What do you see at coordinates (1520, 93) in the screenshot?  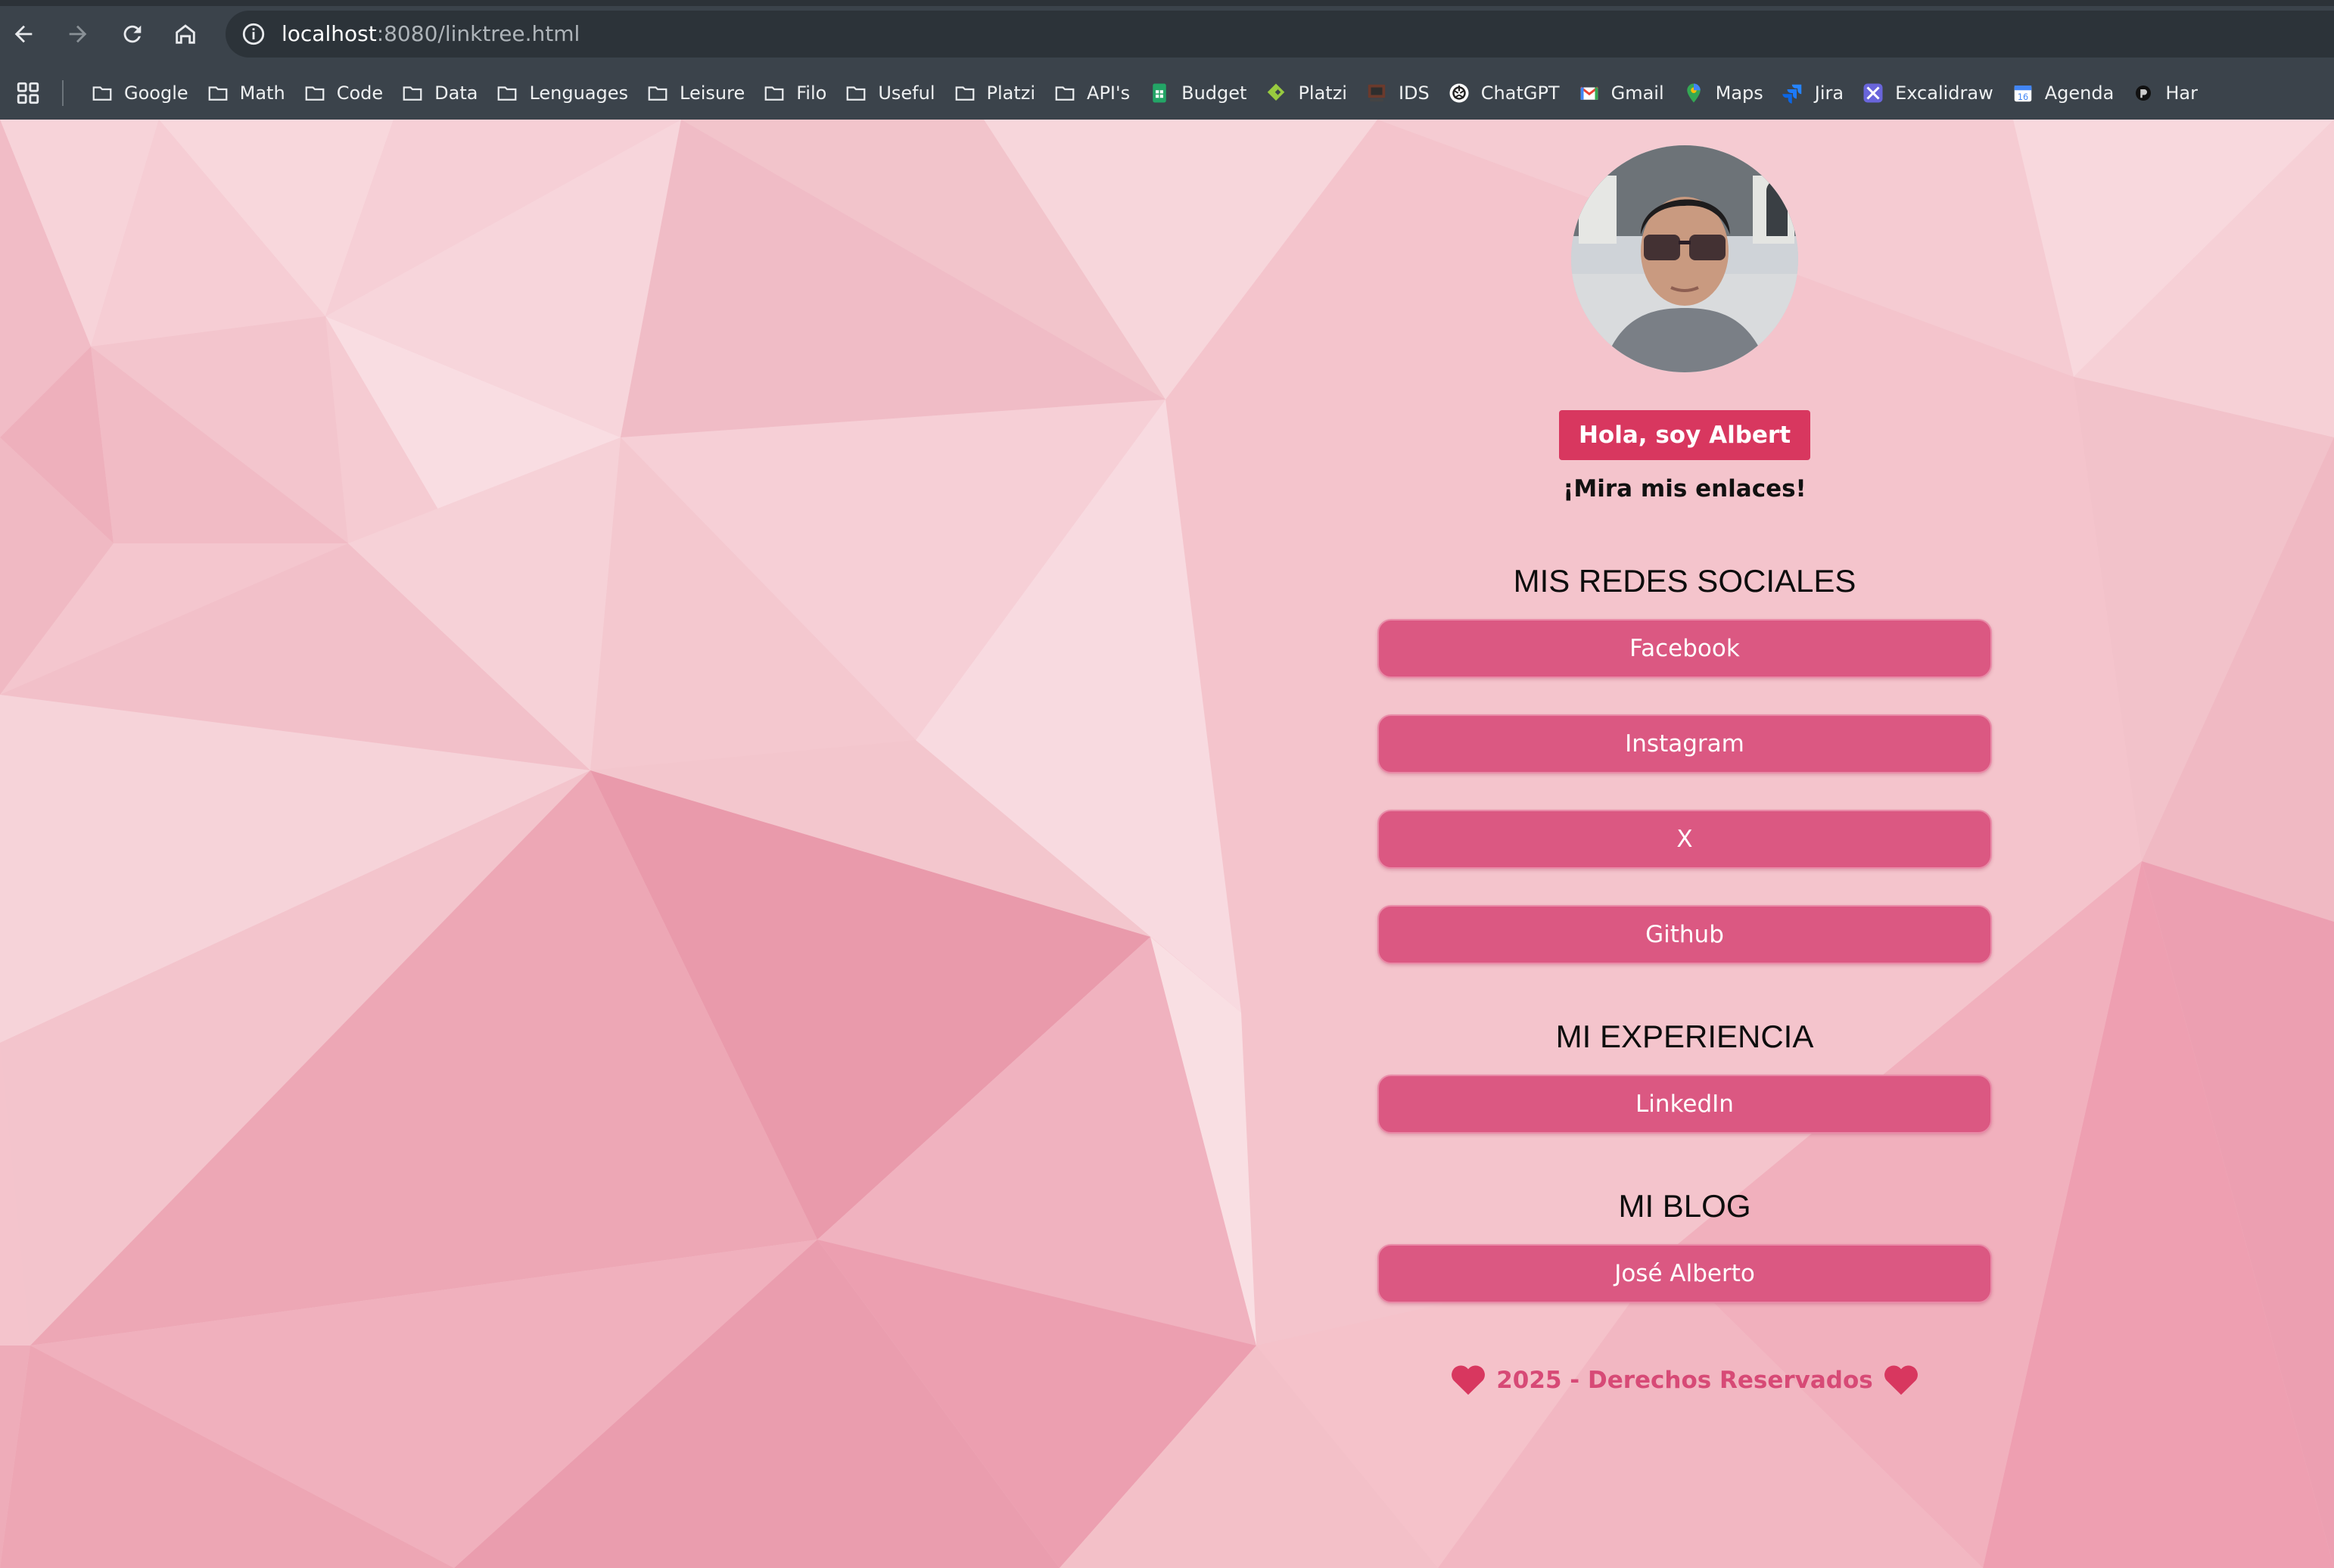 I see `bookmark-label: ChatGPT` at bounding box center [1520, 93].